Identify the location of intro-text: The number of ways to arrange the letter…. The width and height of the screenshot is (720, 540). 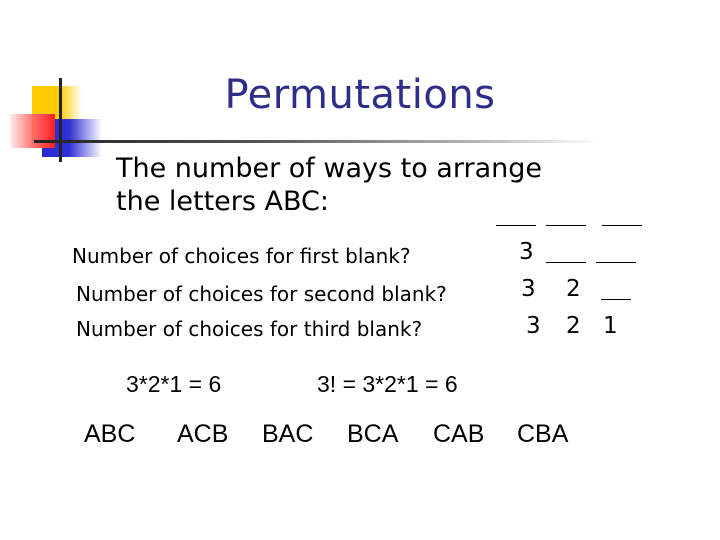
(329, 185).